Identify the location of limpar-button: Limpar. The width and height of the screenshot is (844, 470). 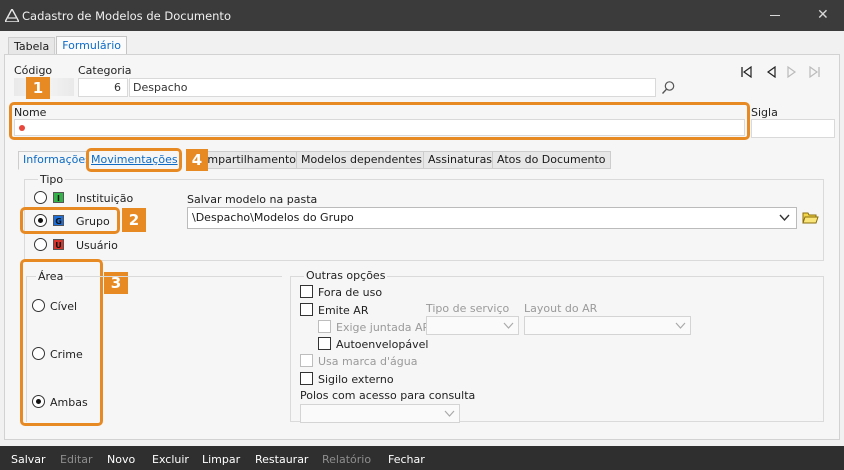
(221, 459).